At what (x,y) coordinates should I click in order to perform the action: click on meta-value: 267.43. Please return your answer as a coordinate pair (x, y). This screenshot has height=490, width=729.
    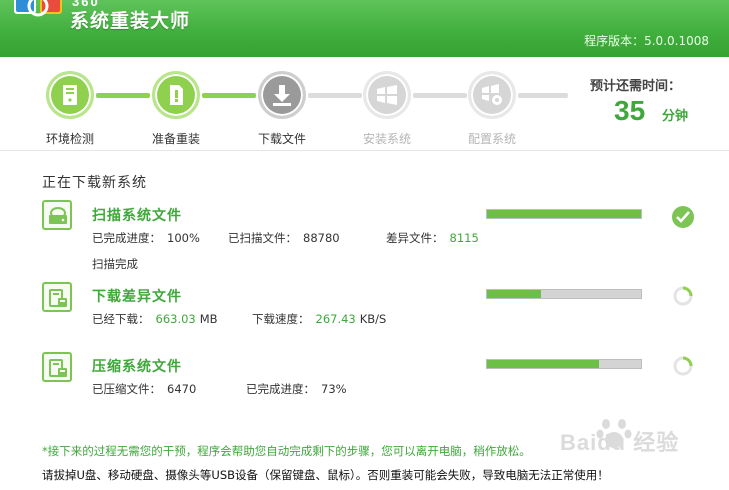
    Looking at the image, I should click on (335, 319).